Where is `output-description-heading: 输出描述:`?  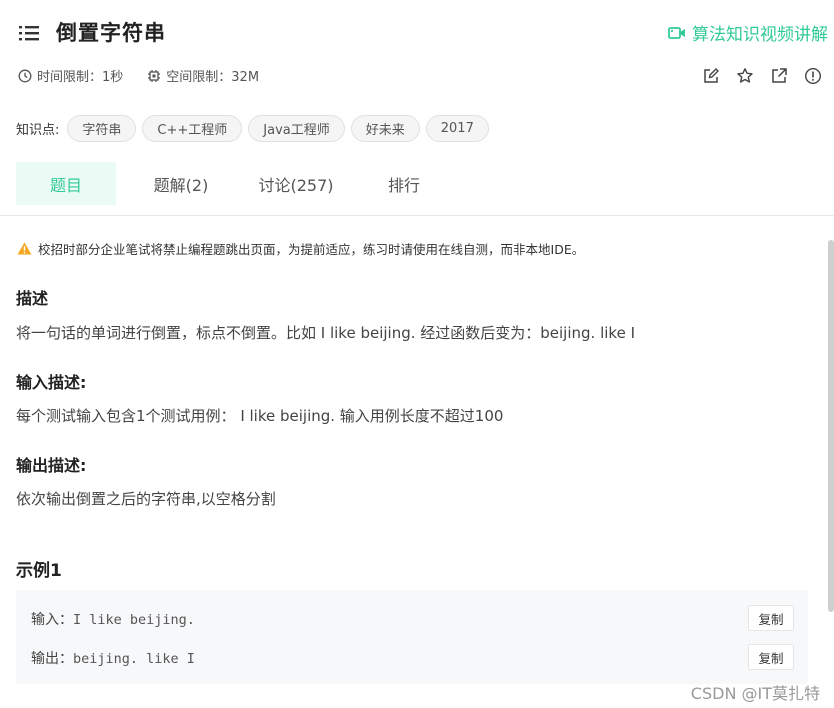 output-description-heading: 输出描述: is located at coordinates (51, 465).